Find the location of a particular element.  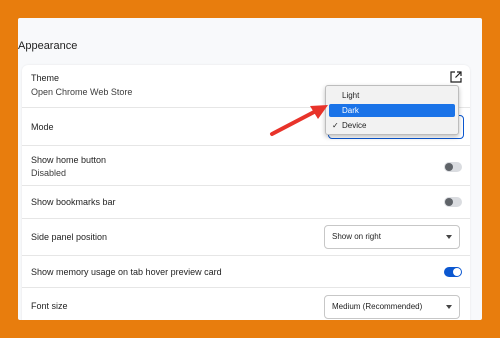

side-panel-select: Show on right is located at coordinates (392, 237).